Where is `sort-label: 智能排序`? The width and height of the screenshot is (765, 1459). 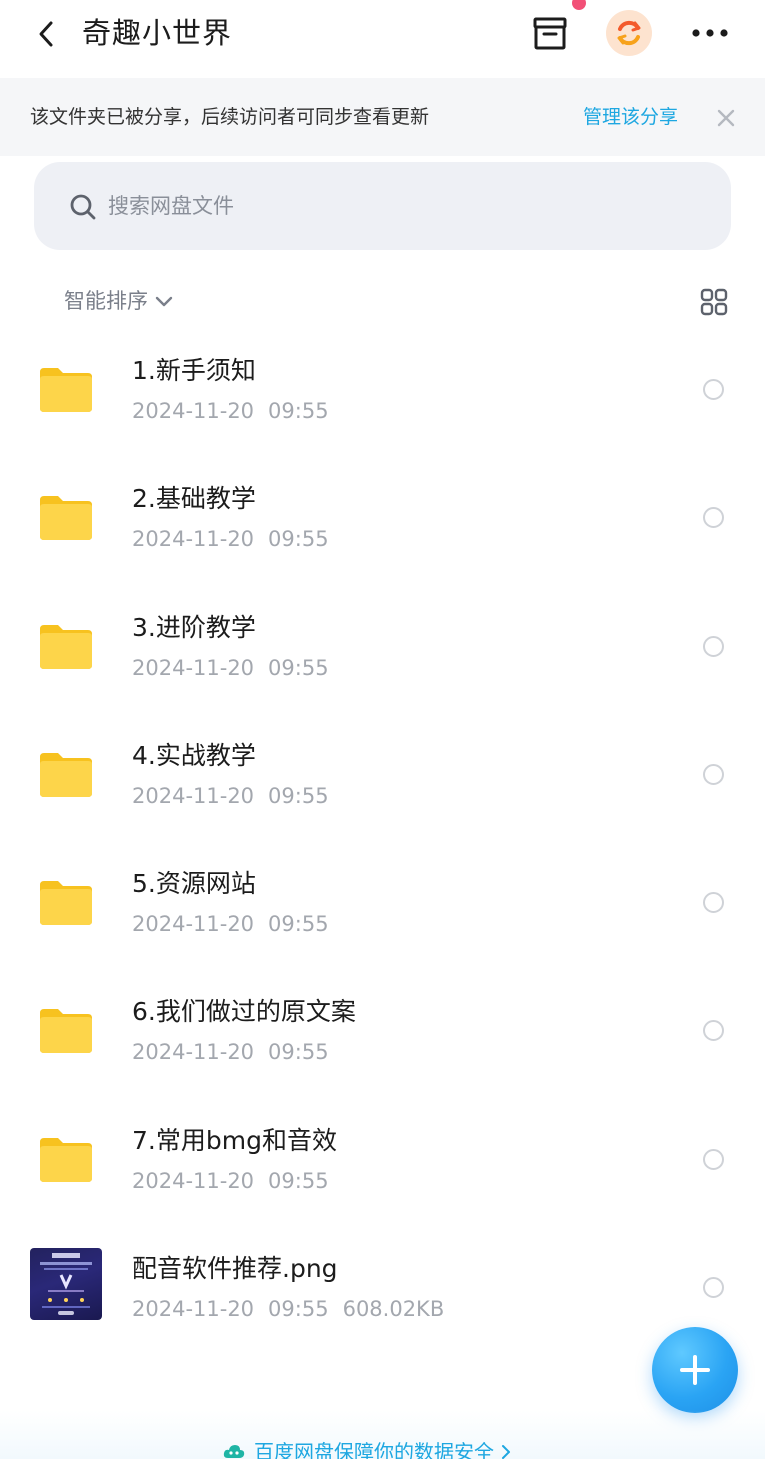 sort-label: 智能排序 is located at coordinates (106, 301).